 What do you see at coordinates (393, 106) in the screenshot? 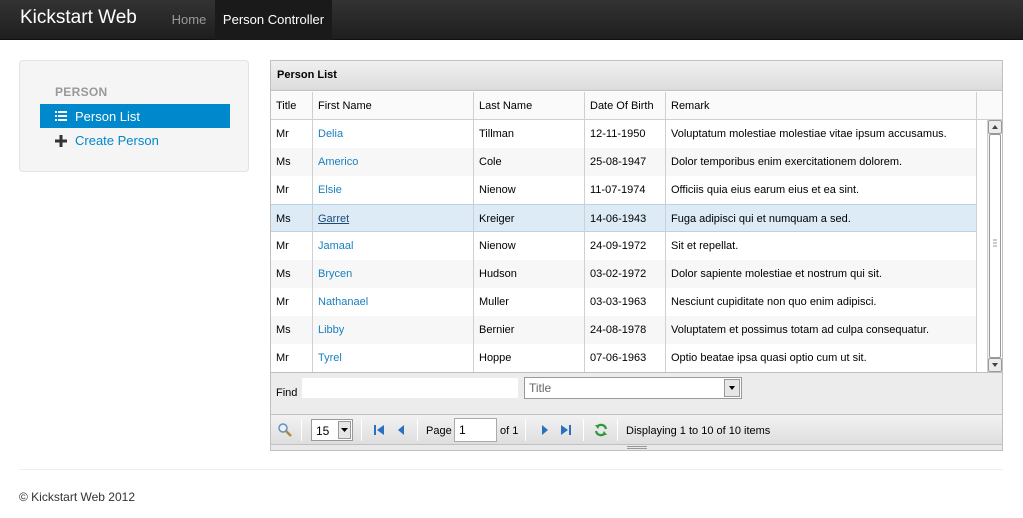
I see `column-header-first-name: First Name` at bounding box center [393, 106].